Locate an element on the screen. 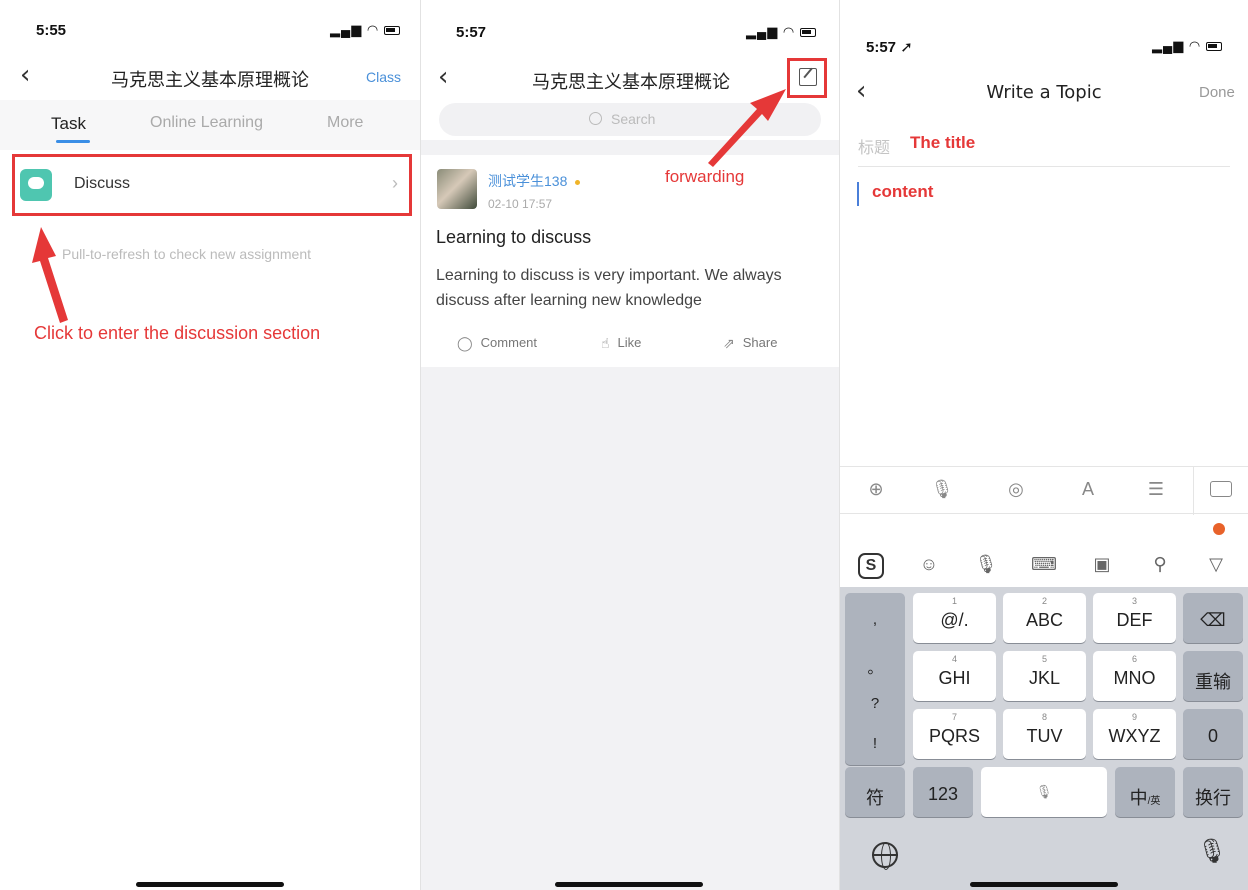  key-9: 9 WXYZ is located at coordinates (1134, 734).